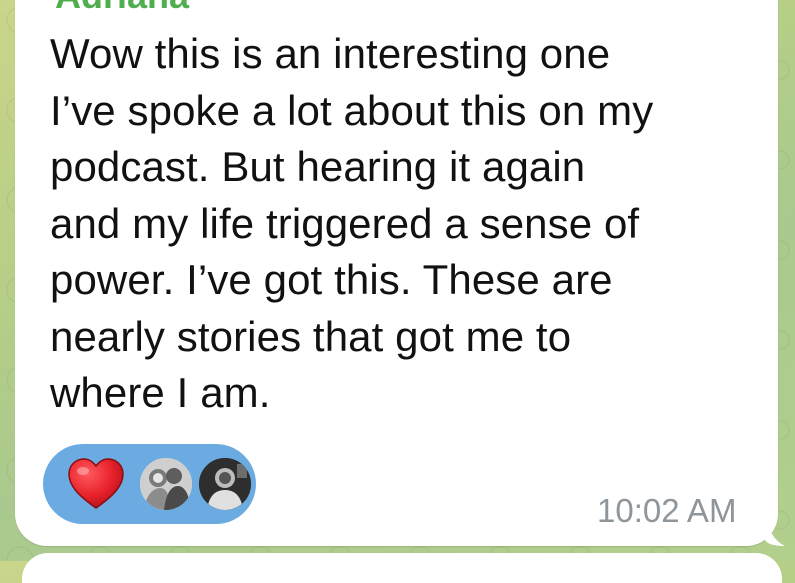 This screenshot has height=583, width=795. I want to click on message-line: and my life triggered a sense of, so click(345, 223).